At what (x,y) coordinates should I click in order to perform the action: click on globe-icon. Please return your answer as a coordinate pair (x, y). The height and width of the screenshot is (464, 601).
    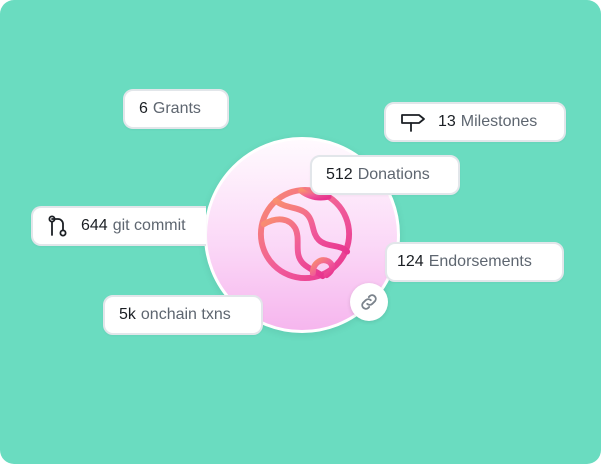
    Looking at the image, I should click on (305, 234).